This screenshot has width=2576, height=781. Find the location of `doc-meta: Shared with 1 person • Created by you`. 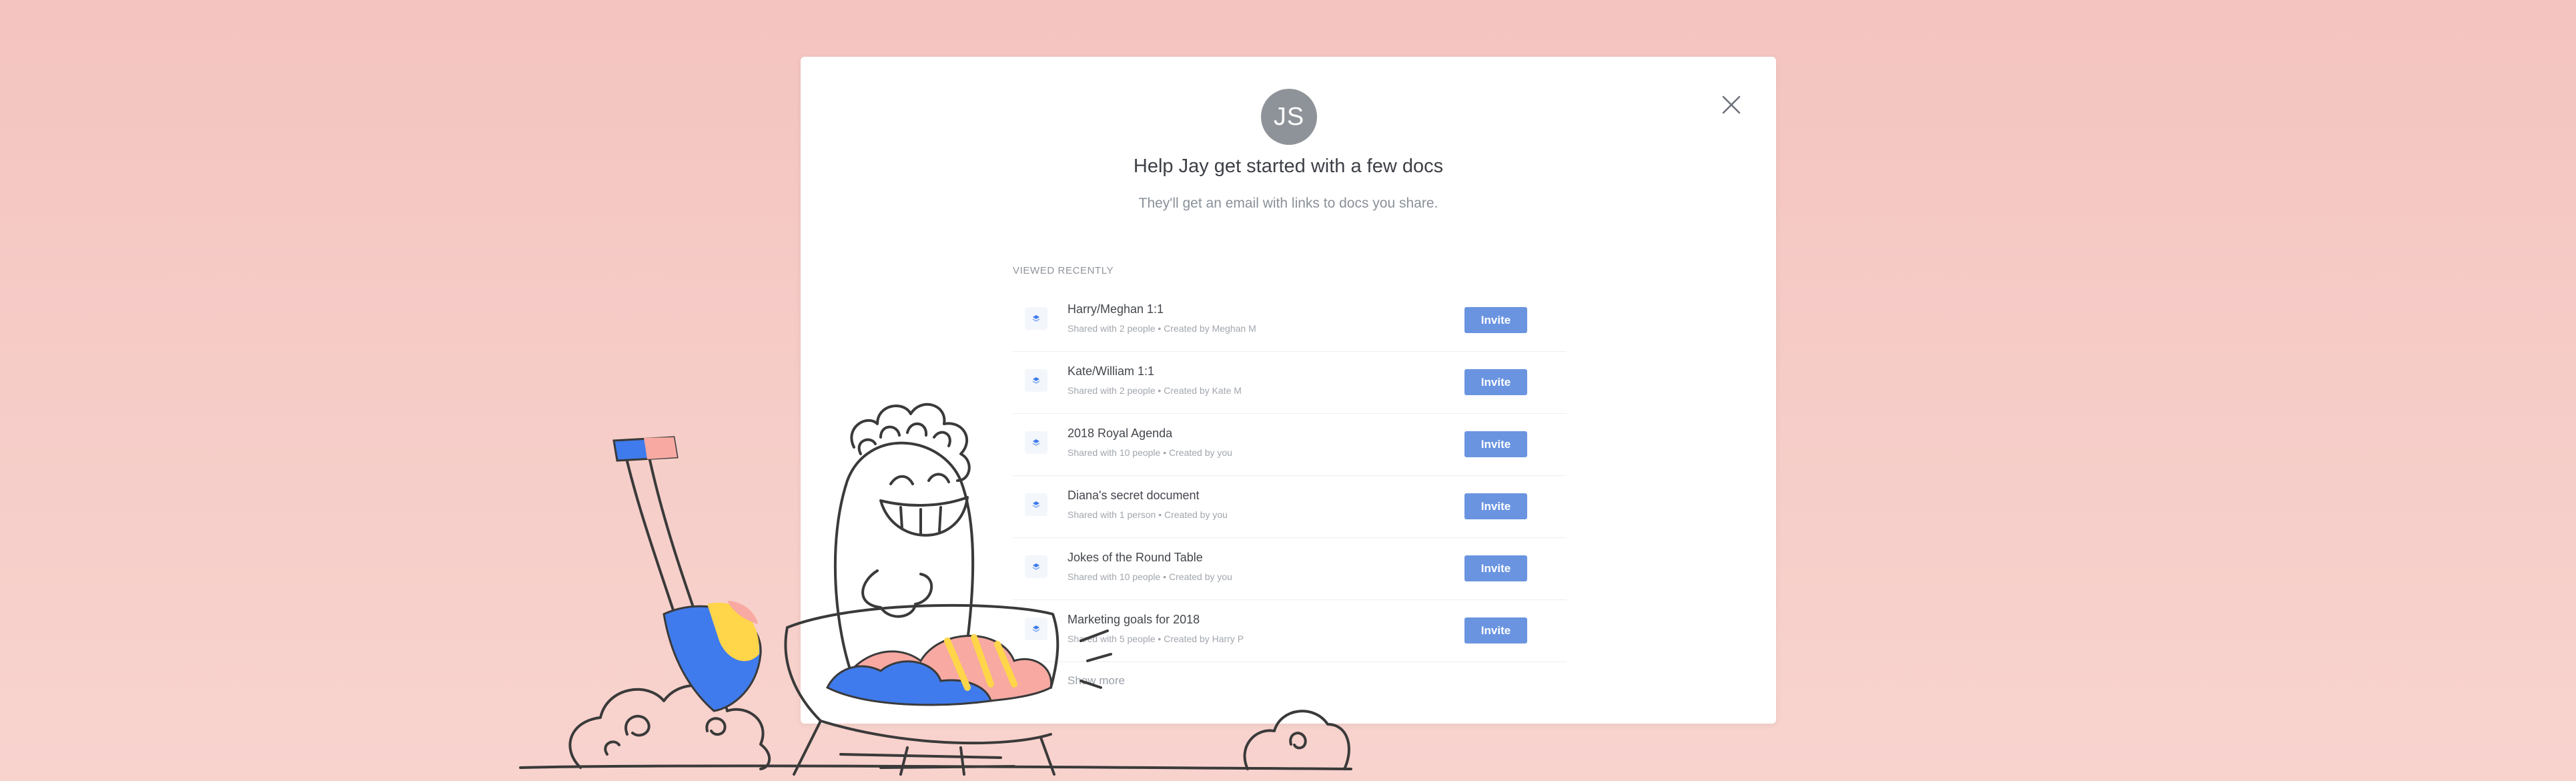

doc-meta: Shared with 1 person • Created by you is located at coordinates (1147, 514).